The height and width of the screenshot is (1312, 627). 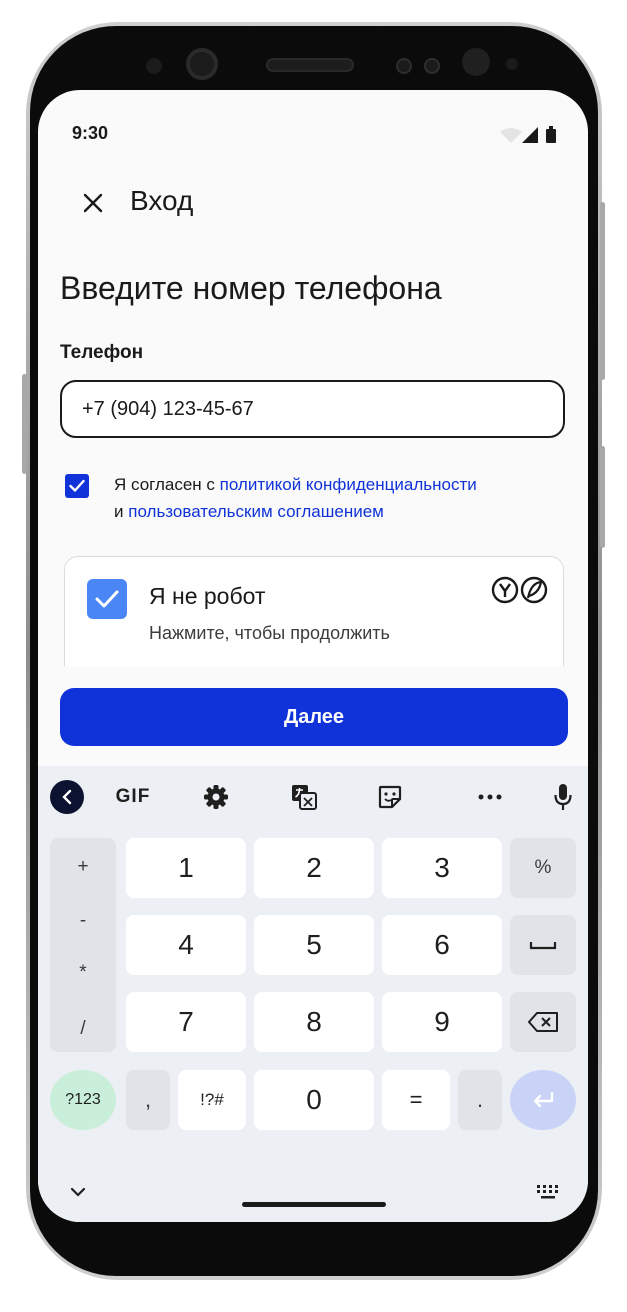 I want to click on page-title: Вход, so click(x=162, y=200).